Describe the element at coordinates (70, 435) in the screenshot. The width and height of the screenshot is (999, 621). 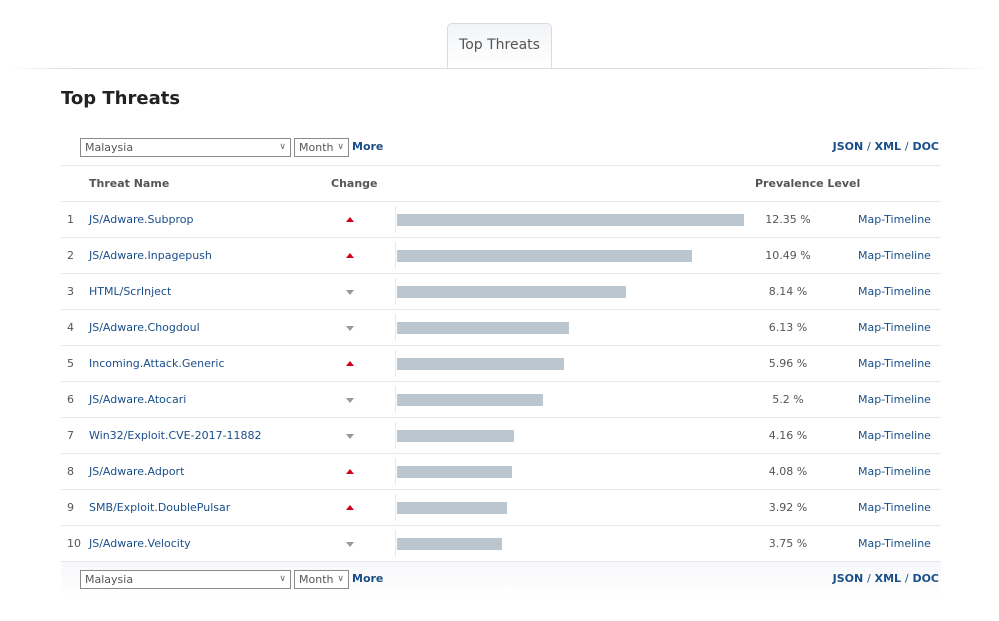
I see `rank-number: 7` at that location.